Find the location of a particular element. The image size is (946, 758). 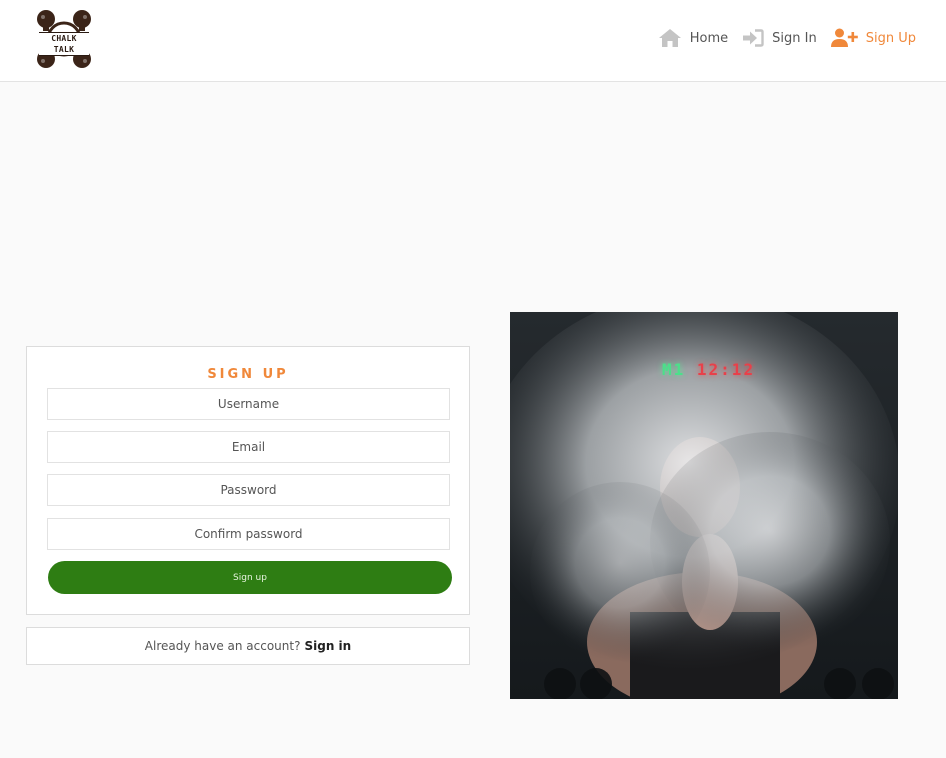

sign-in-icon is located at coordinates (753, 38).